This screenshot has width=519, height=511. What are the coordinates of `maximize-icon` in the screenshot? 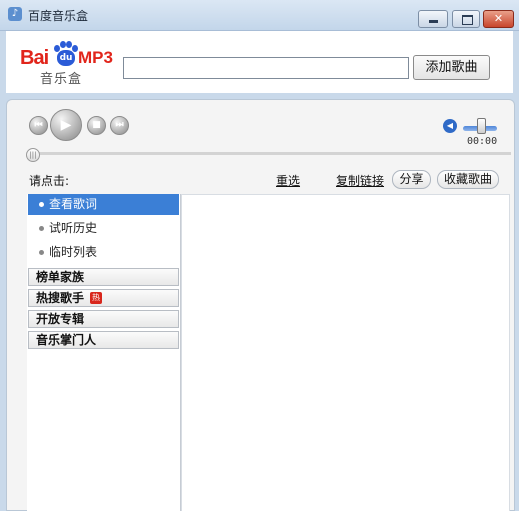 It's located at (467, 20).